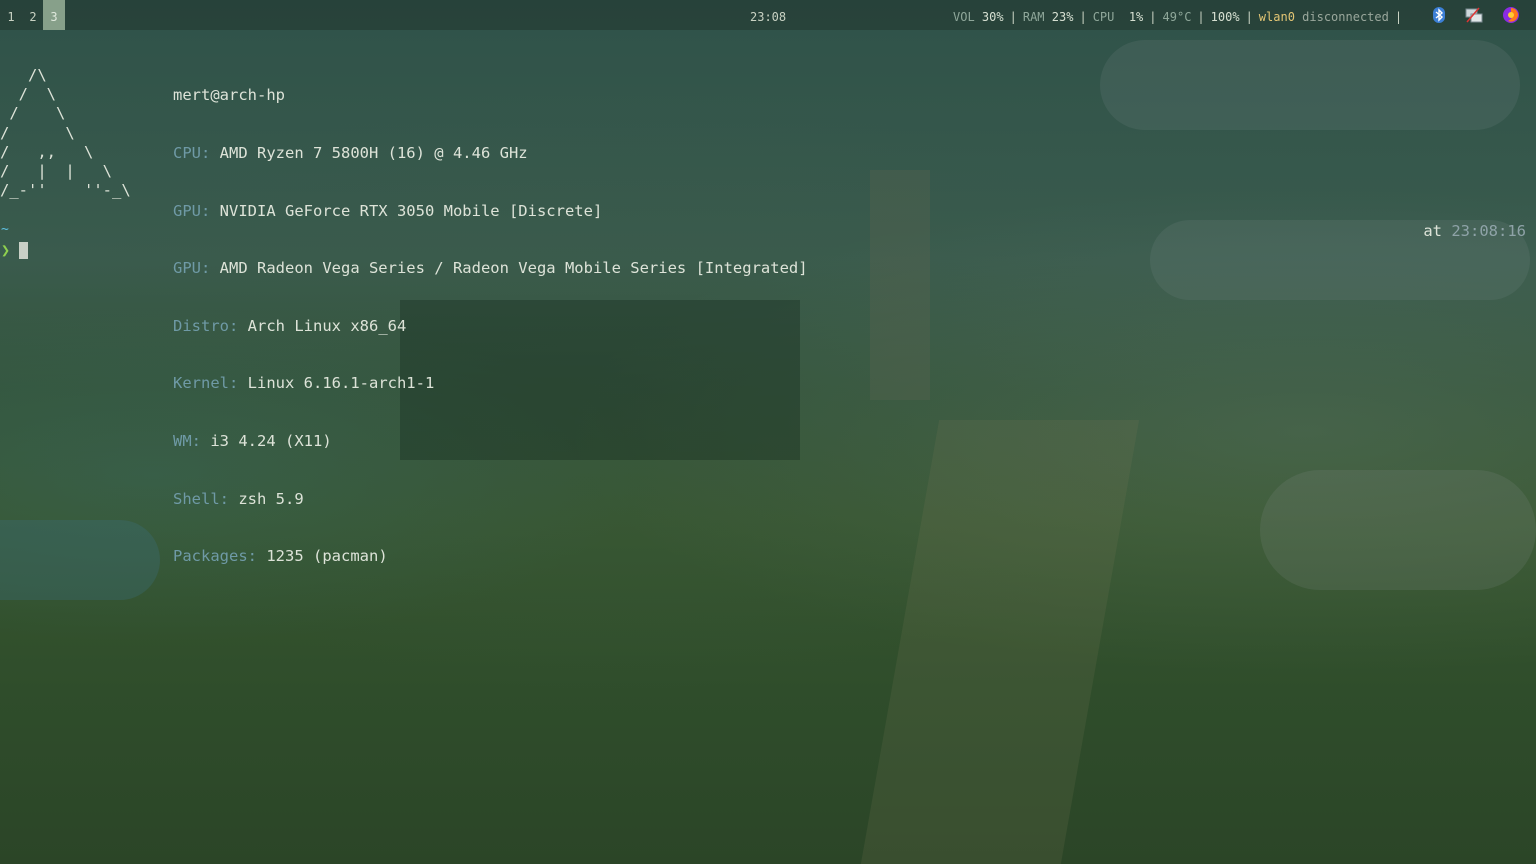 Image resolution: width=1536 pixels, height=864 pixels. Describe the element at coordinates (11, 15) in the screenshot. I see `workspace-button-1: 1` at that location.